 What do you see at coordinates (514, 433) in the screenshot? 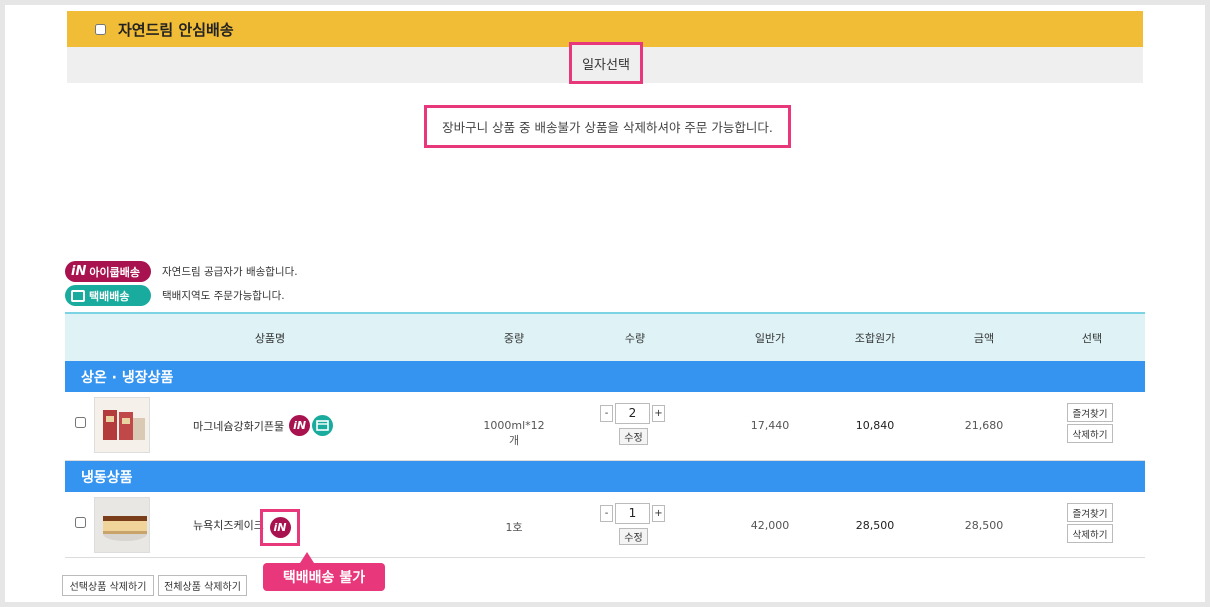
I see `product-weight: 1000ml*12개` at bounding box center [514, 433].